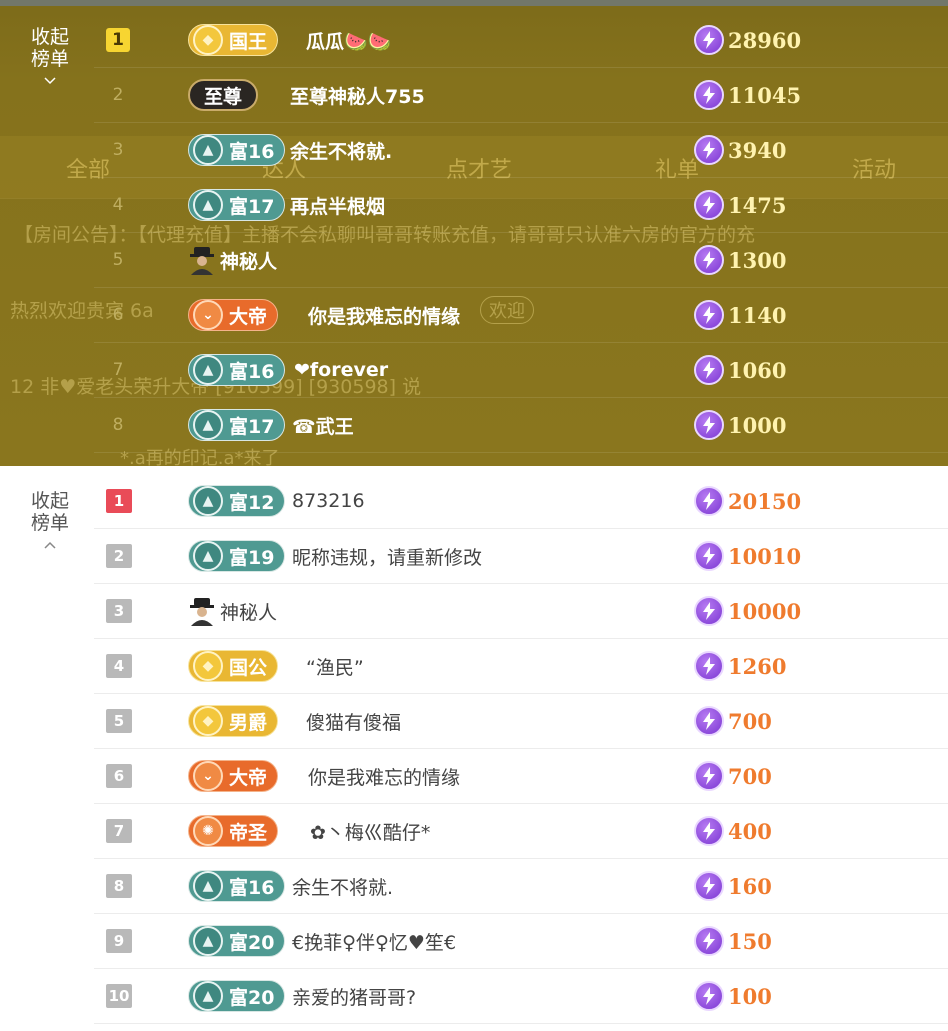  Describe the element at coordinates (765, 611) in the screenshot. I see `score-value: 10000` at that location.